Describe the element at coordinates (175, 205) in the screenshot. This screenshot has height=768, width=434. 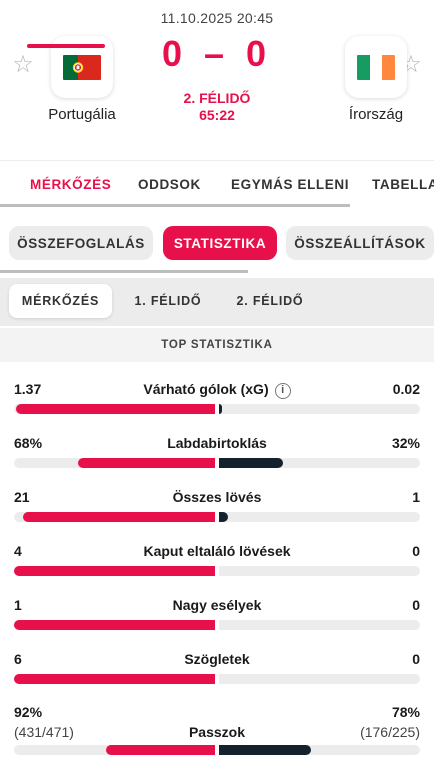
I see `main-tabs-scrollbar` at that location.